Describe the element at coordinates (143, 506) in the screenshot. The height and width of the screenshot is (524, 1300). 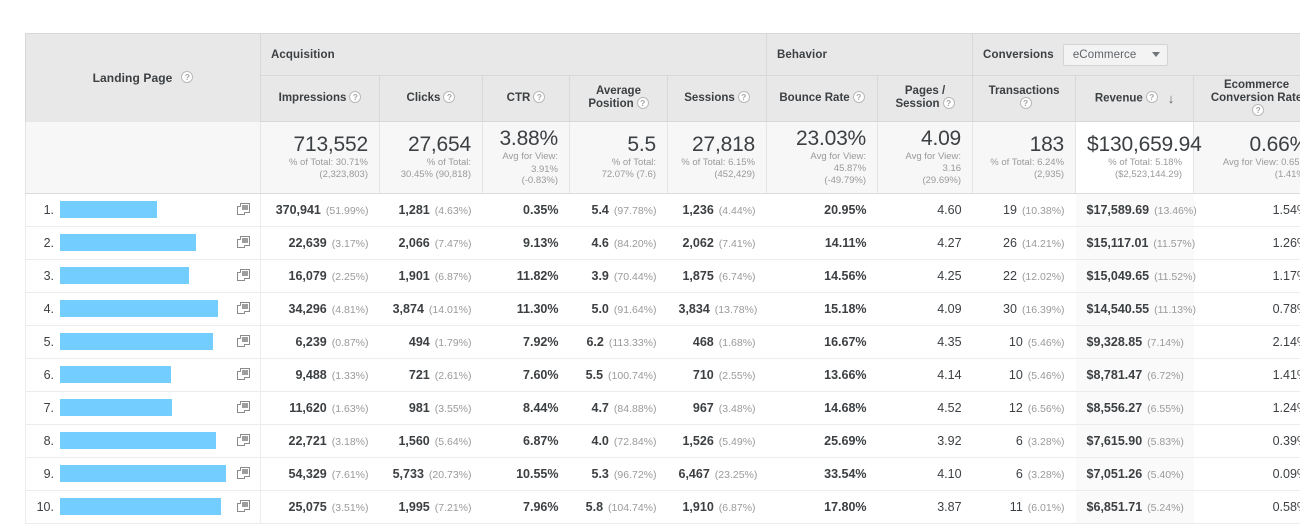
I see `landing-page-cell: 10.` at that location.